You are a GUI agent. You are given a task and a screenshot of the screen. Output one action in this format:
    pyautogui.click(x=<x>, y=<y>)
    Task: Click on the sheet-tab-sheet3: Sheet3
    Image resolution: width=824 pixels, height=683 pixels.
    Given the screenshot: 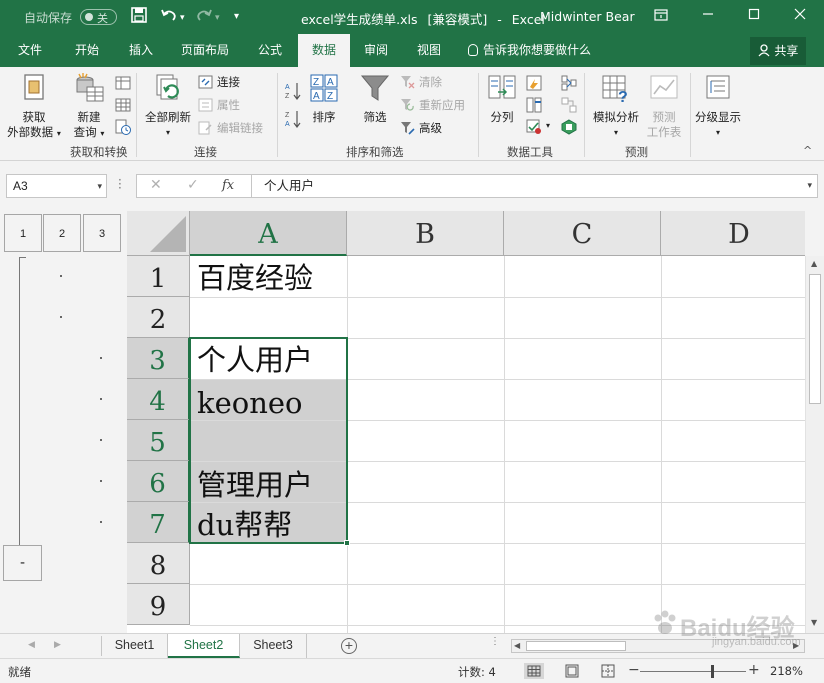 What is the action you would take?
    pyautogui.click(x=273, y=646)
    